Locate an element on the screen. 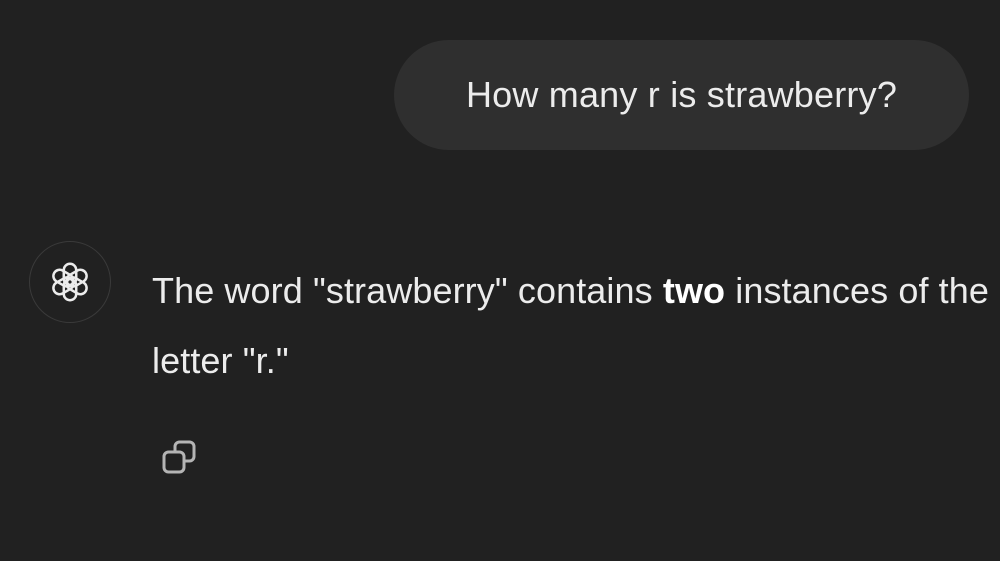 Image resolution: width=1000 pixels, height=561 pixels. copy-button is located at coordinates (179, 459).